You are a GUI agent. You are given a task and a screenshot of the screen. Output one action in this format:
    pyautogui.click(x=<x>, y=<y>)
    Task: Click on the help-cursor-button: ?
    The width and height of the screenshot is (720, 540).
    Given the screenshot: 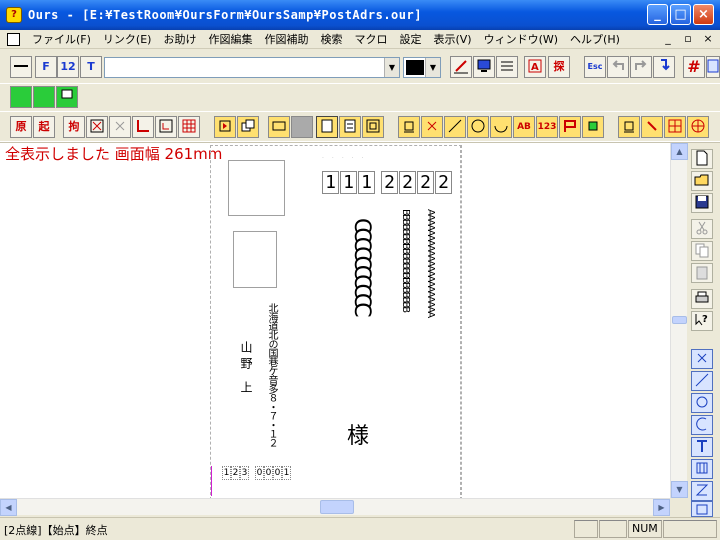 What is the action you would take?
    pyautogui.click(x=702, y=321)
    